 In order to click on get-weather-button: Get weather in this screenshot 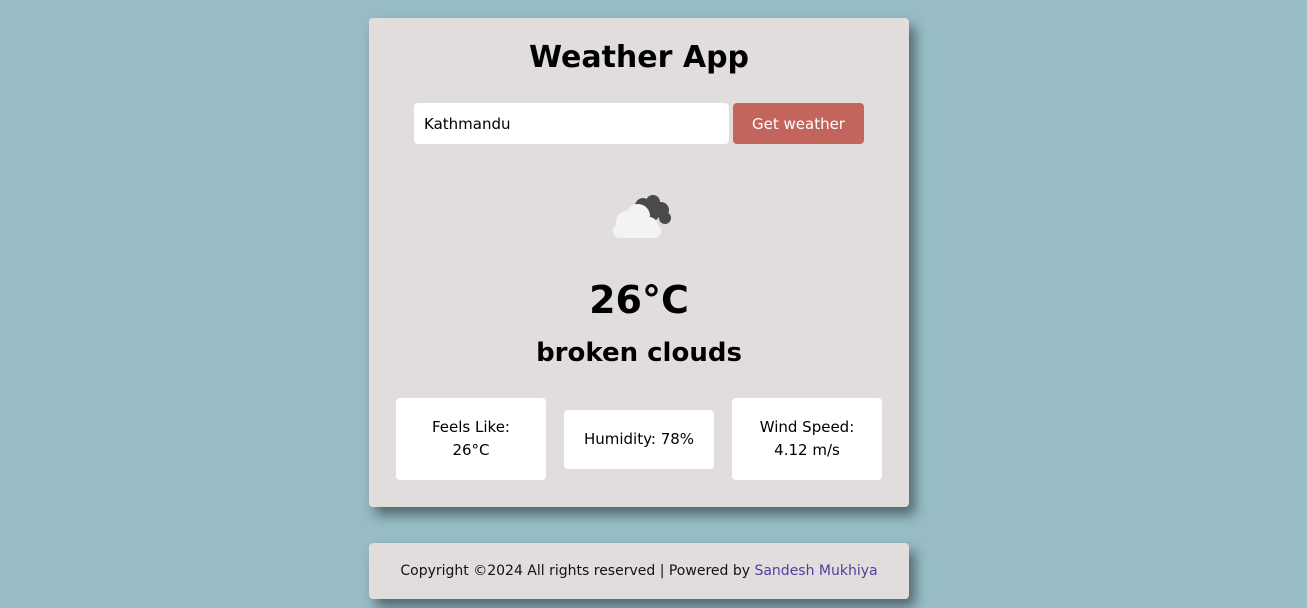, I will do `click(798, 123)`.